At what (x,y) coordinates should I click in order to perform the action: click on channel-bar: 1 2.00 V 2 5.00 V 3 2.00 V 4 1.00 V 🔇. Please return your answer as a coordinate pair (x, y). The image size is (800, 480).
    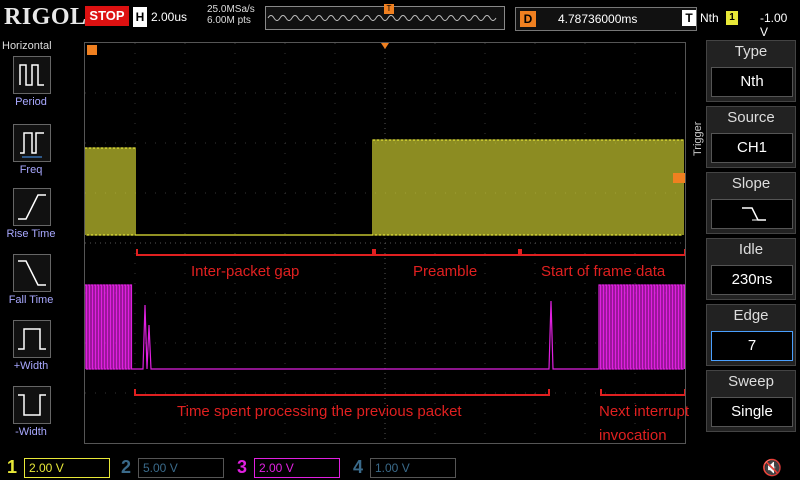
    Looking at the image, I should click on (400, 468).